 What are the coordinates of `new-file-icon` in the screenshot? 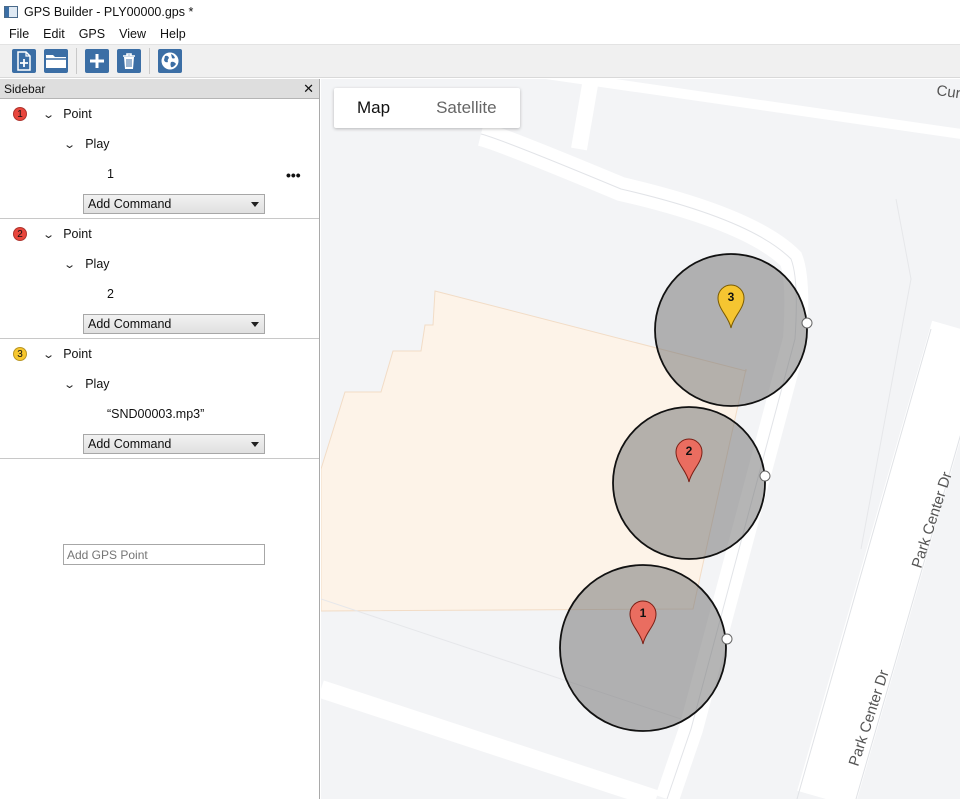 It's located at (24, 61).